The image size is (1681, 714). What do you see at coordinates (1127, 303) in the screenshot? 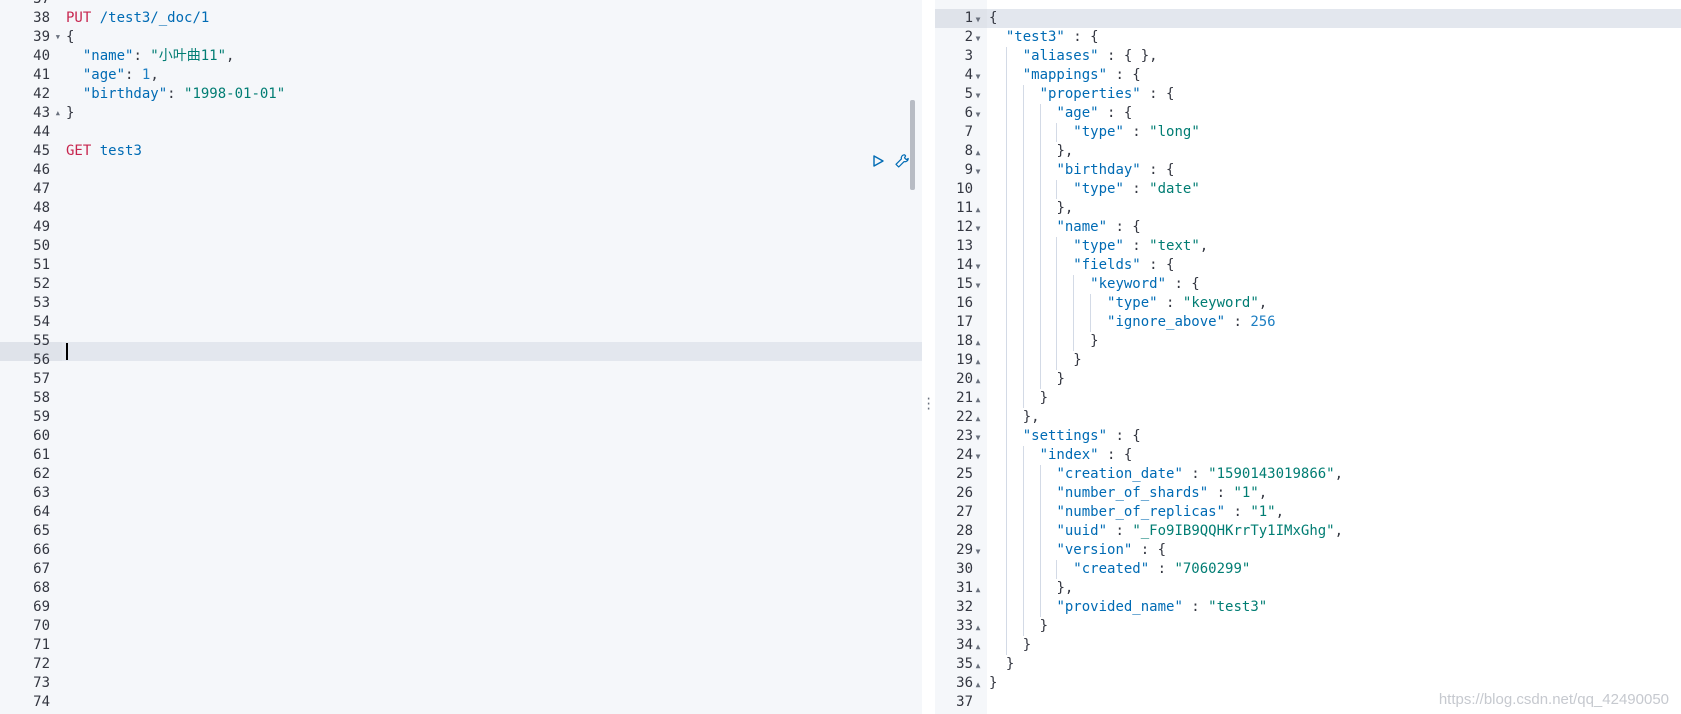
I see `code-line: "type" : "keyword",` at bounding box center [1127, 303].